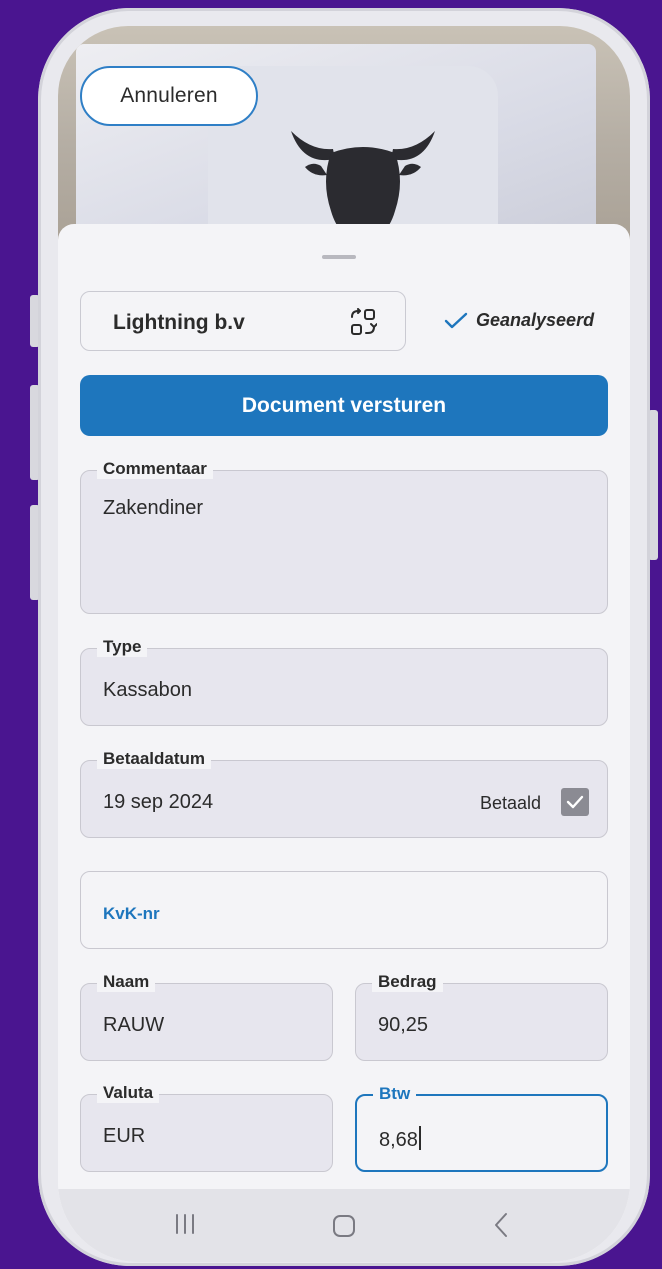 The width and height of the screenshot is (662, 1269). Describe the element at coordinates (124, 1136) in the screenshot. I see `currency-value: EUR` at that location.